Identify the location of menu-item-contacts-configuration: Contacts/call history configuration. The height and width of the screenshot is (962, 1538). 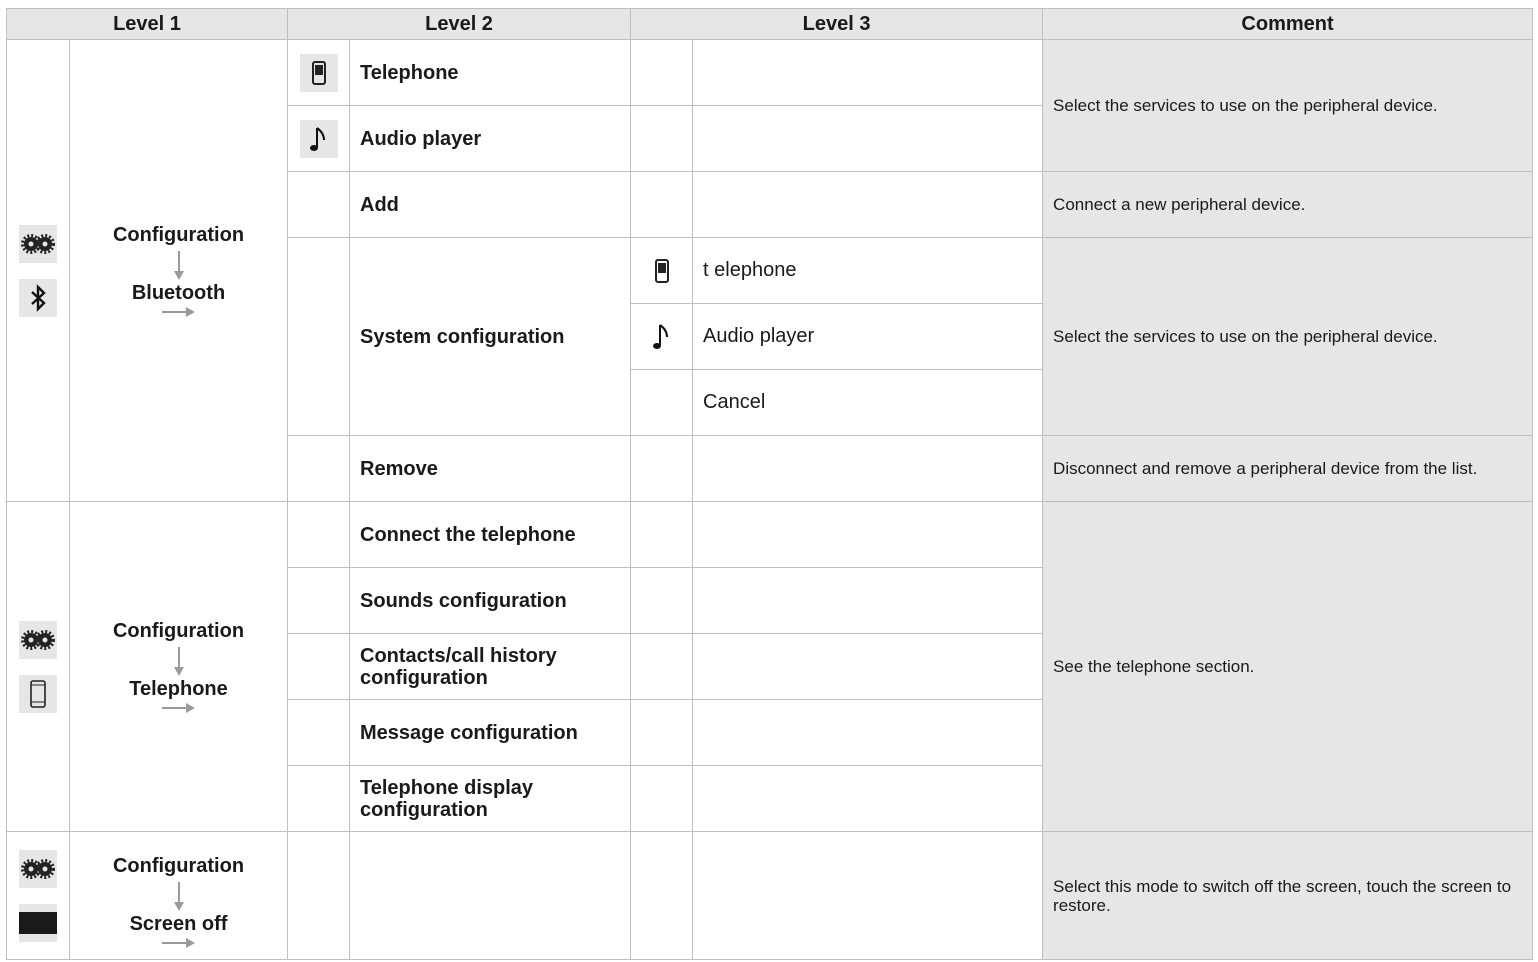
(490, 666).